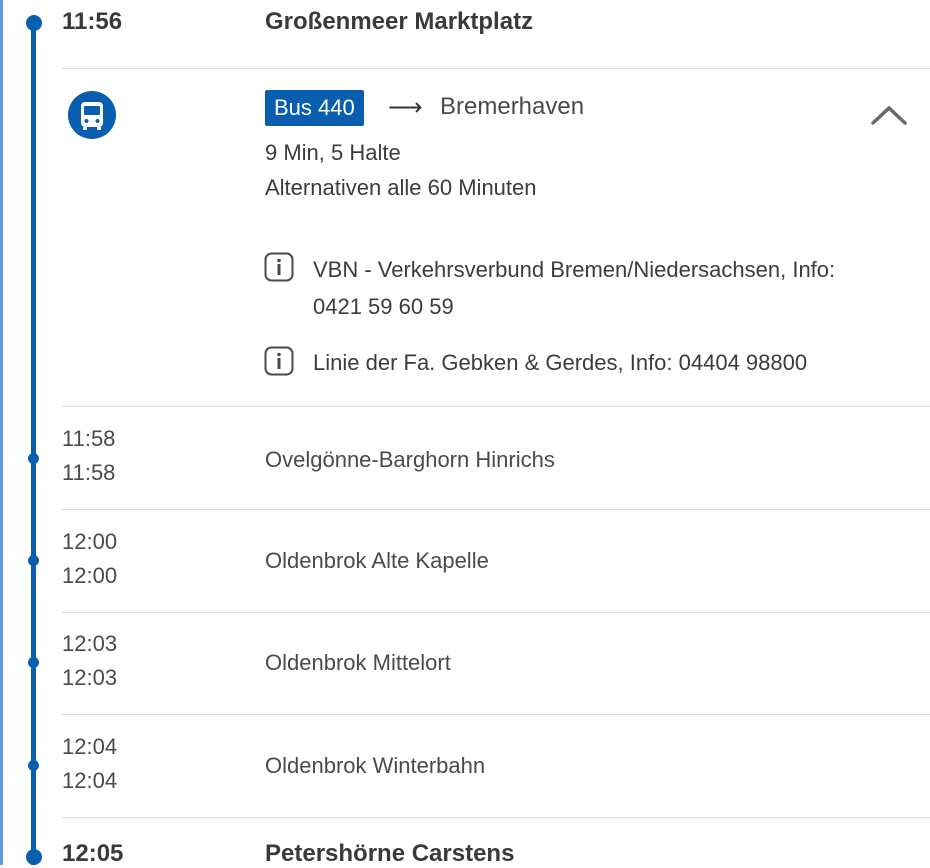  I want to click on stop-times: 11:58 11:58, so click(88, 456).